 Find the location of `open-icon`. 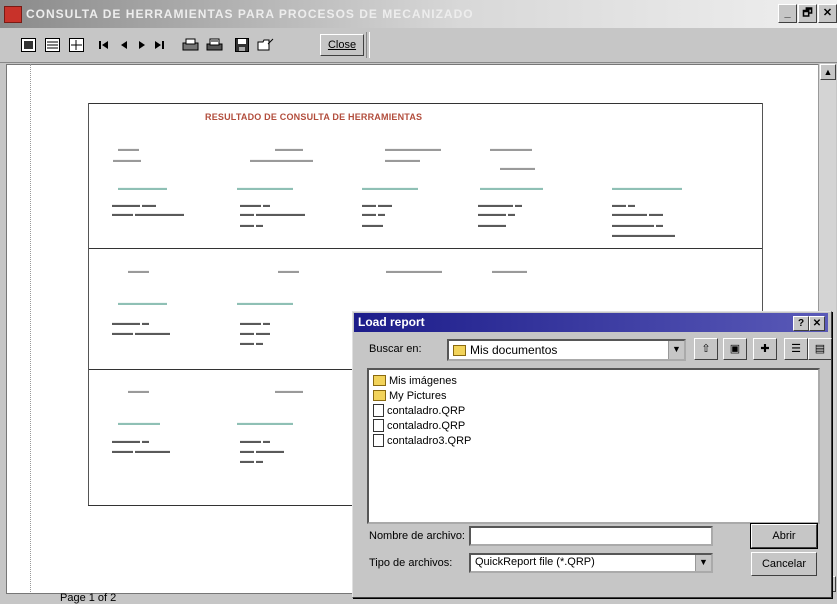

open-icon is located at coordinates (265, 45).